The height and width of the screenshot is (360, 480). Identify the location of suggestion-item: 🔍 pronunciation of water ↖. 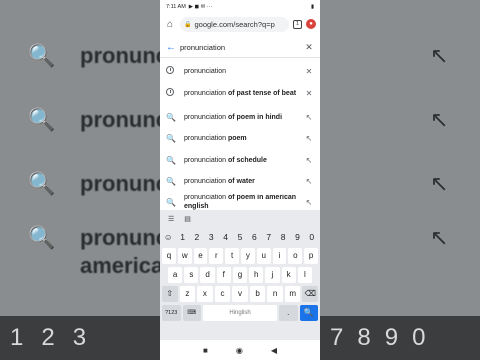
(240, 181).